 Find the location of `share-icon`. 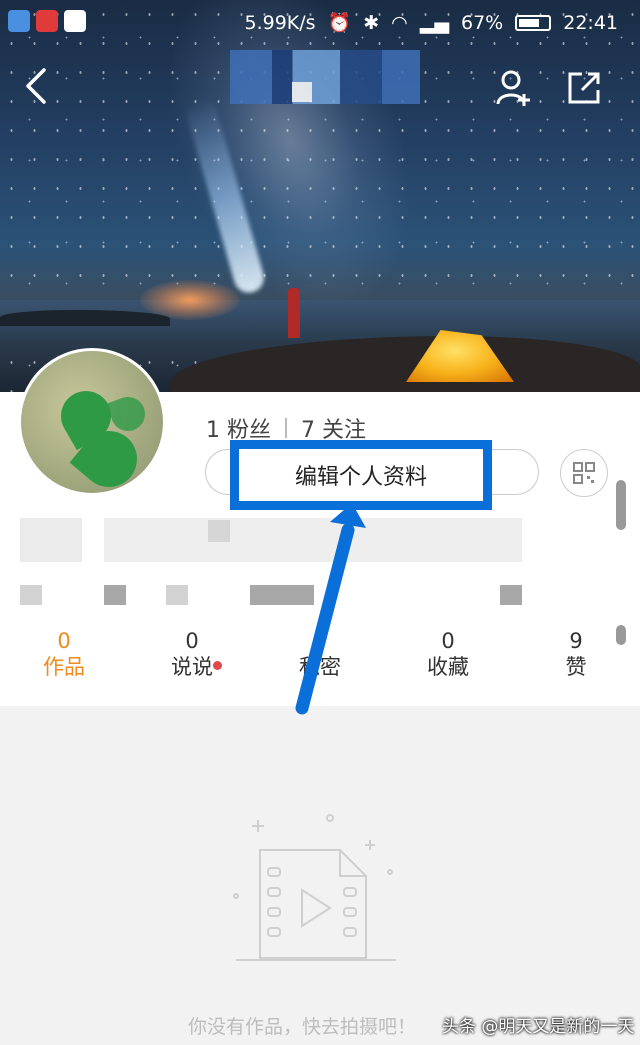

share-icon is located at coordinates (584, 88).